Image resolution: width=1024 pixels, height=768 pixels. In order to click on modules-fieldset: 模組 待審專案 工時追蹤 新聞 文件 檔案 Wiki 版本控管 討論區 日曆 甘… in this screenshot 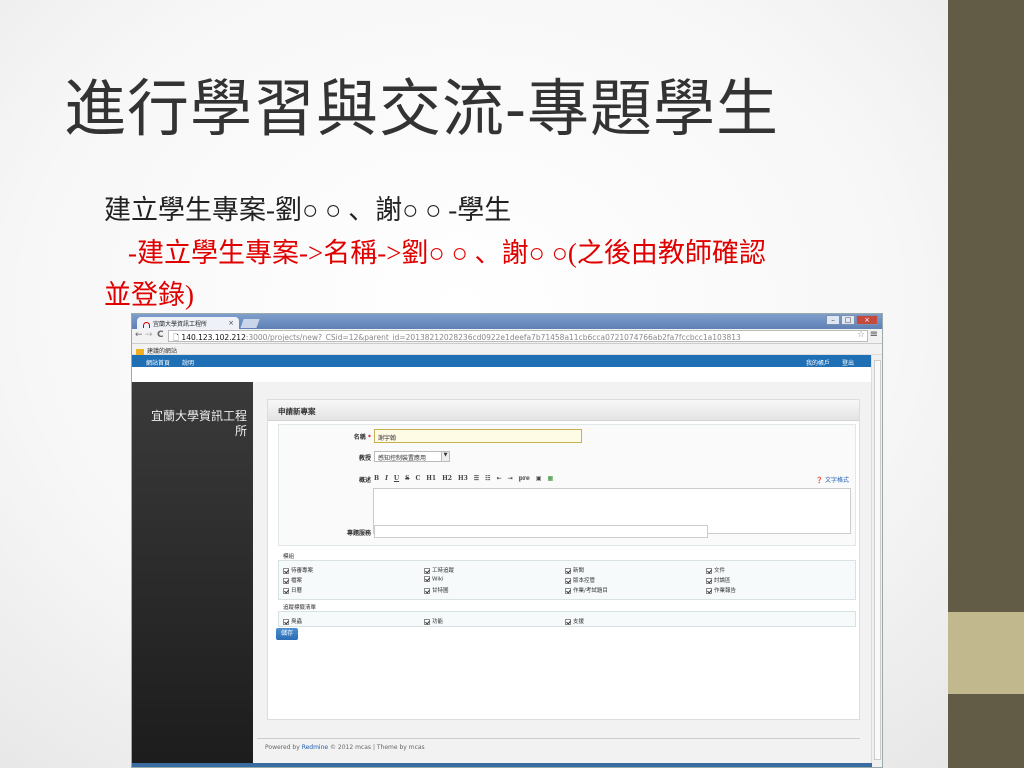, I will do `click(567, 576)`.